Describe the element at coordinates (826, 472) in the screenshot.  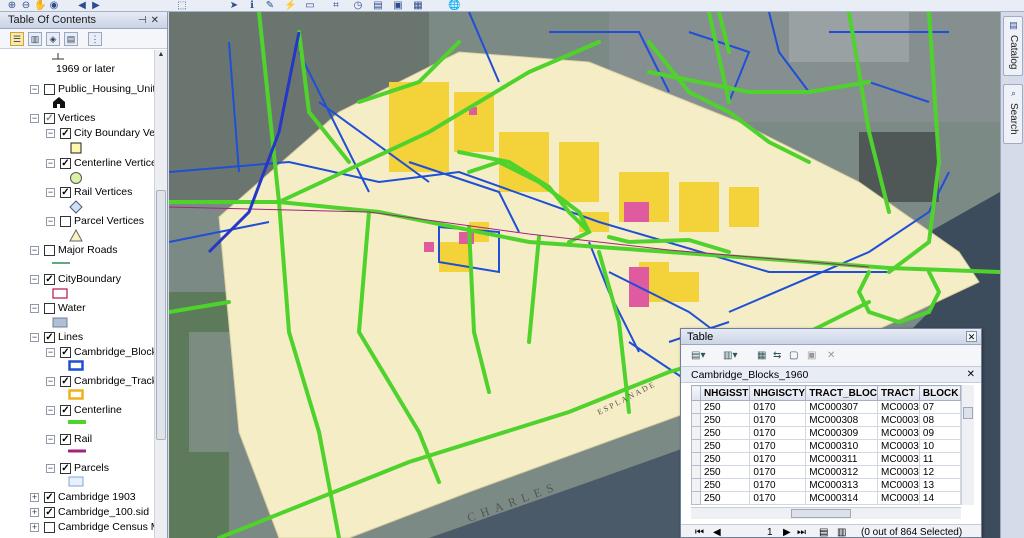
I see `table-row: 250 0170 MC000312 MC0003 12` at that location.